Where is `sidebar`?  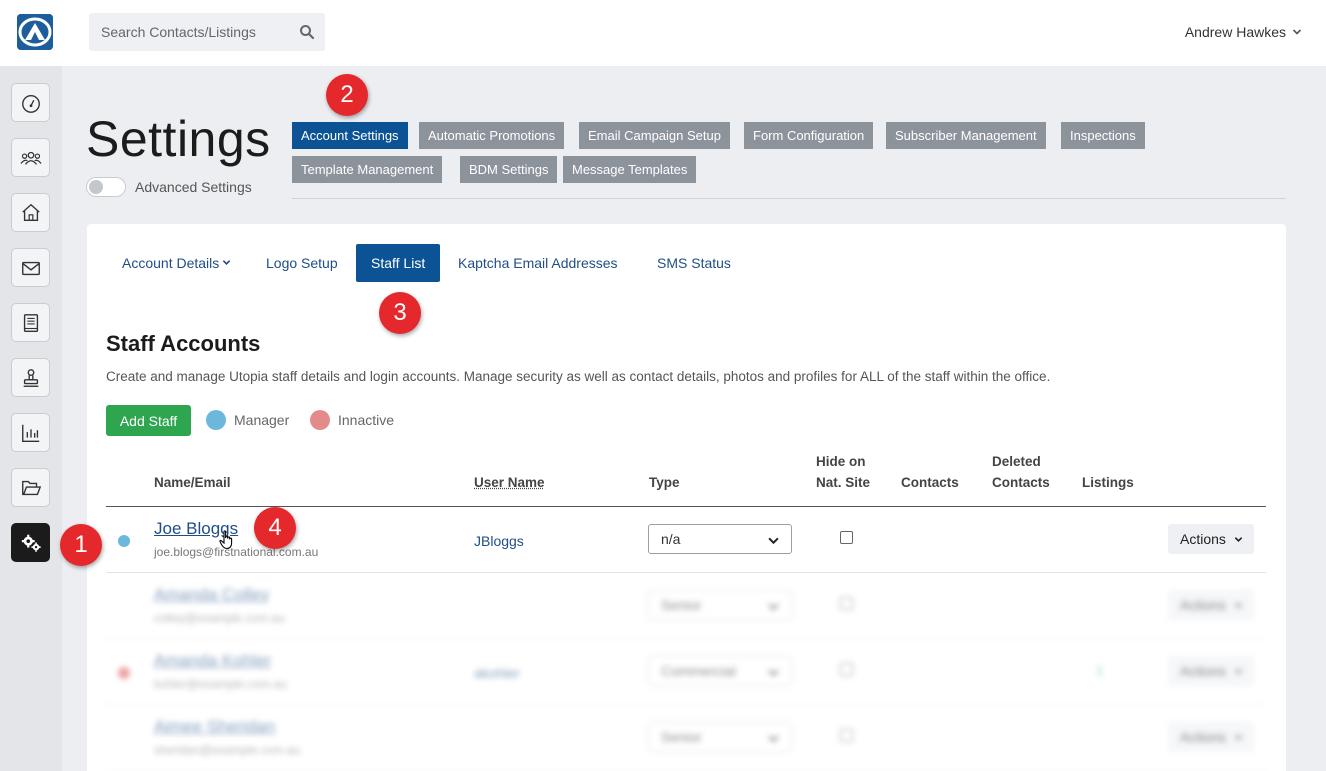 sidebar is located at coordinates (31, 418).